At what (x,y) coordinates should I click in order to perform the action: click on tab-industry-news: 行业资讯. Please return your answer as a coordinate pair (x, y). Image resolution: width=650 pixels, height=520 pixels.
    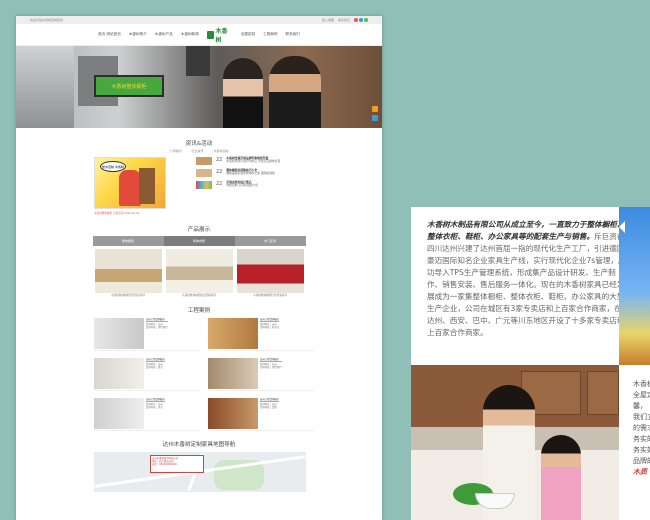
    Looking at the image, I should click on (197, 151).